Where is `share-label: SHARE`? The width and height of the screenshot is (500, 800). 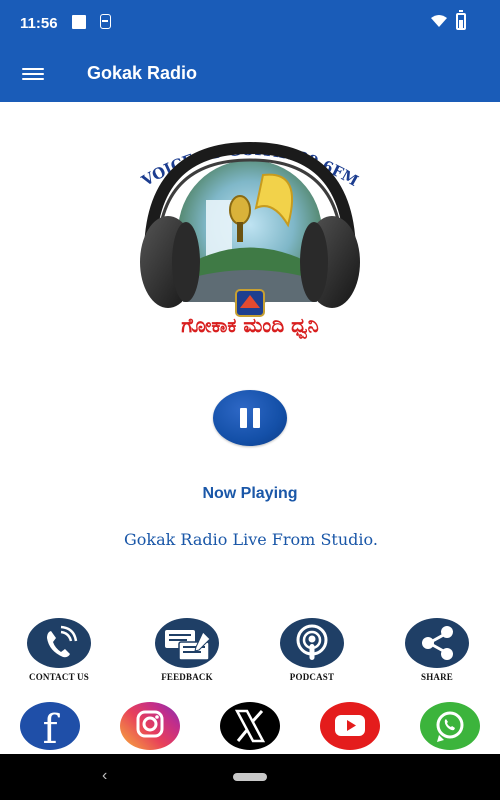 share-label: SHARE is located at coordinates (436, 677).